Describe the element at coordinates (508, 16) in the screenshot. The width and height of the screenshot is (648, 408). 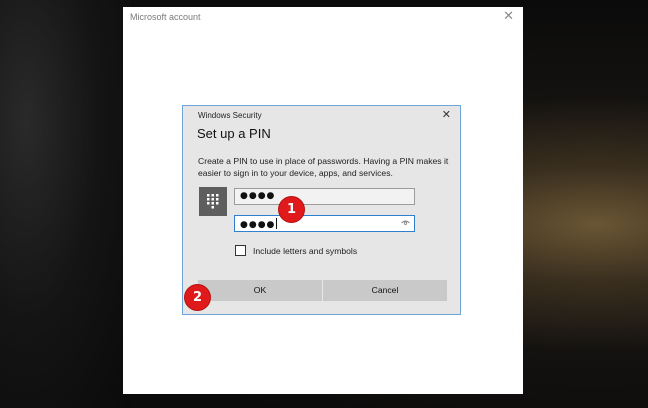
I see `outer-close-icon: ✕` at that location.